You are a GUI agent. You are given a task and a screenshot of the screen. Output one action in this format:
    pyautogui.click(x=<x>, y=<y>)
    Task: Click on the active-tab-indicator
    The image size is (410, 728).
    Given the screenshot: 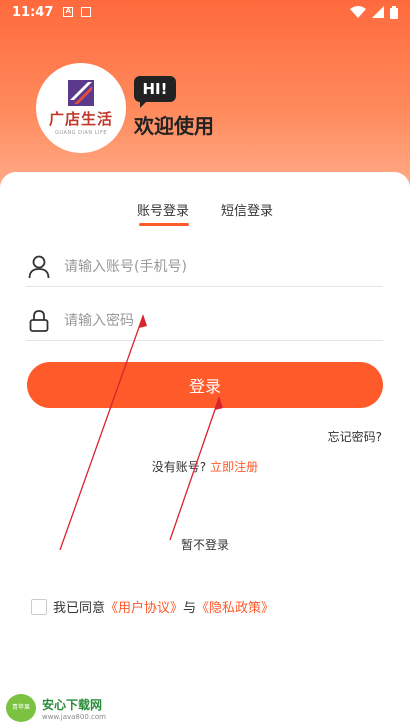 What is the action you would take?
    pyautogui.click(x=164, y=224)
    